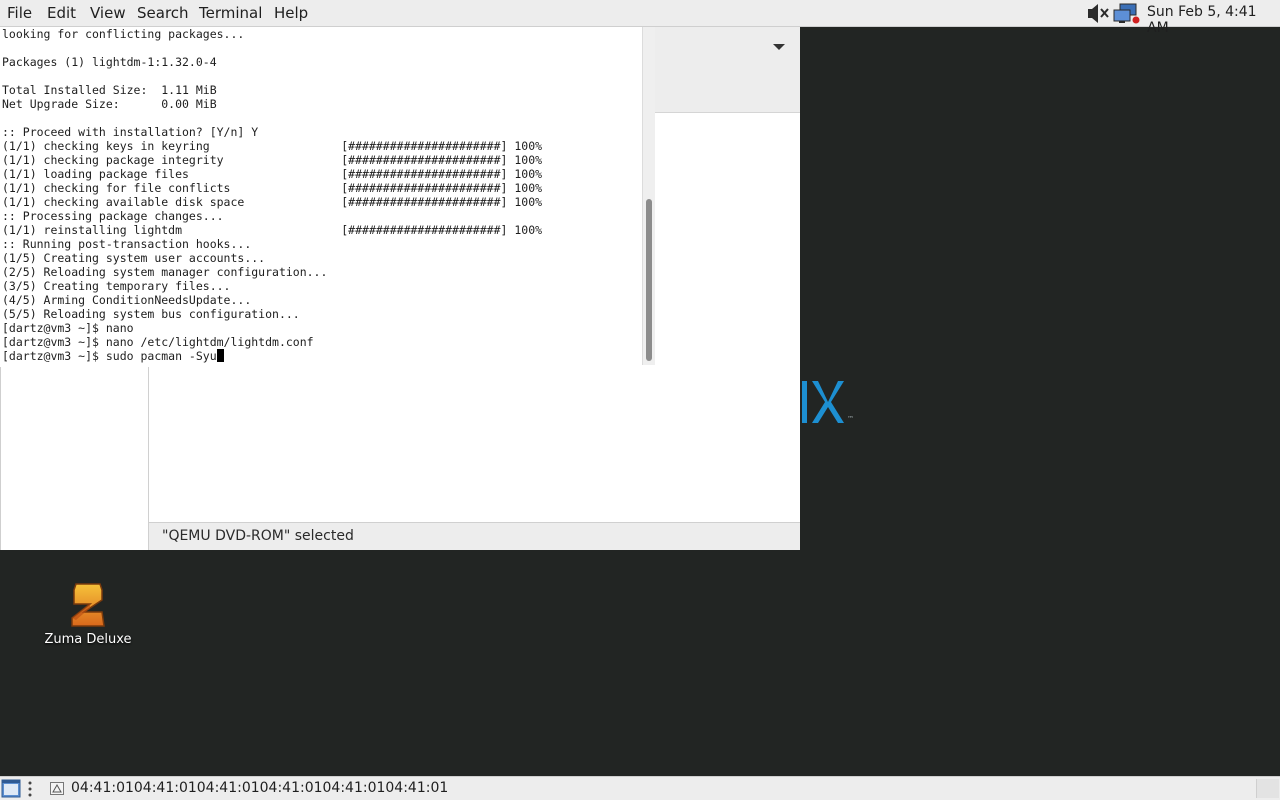  Describe the element at coordinates (727, 70) in the screenshot. I see `background-window-header` at that location.